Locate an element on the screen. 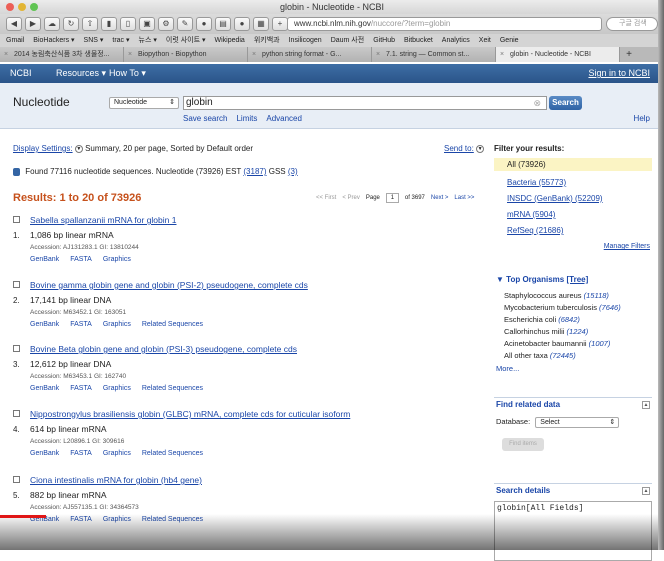 The height and width of the screenshot is (561, 664). display-settings-link: Display Settings: is located at coordinates (43, 148).